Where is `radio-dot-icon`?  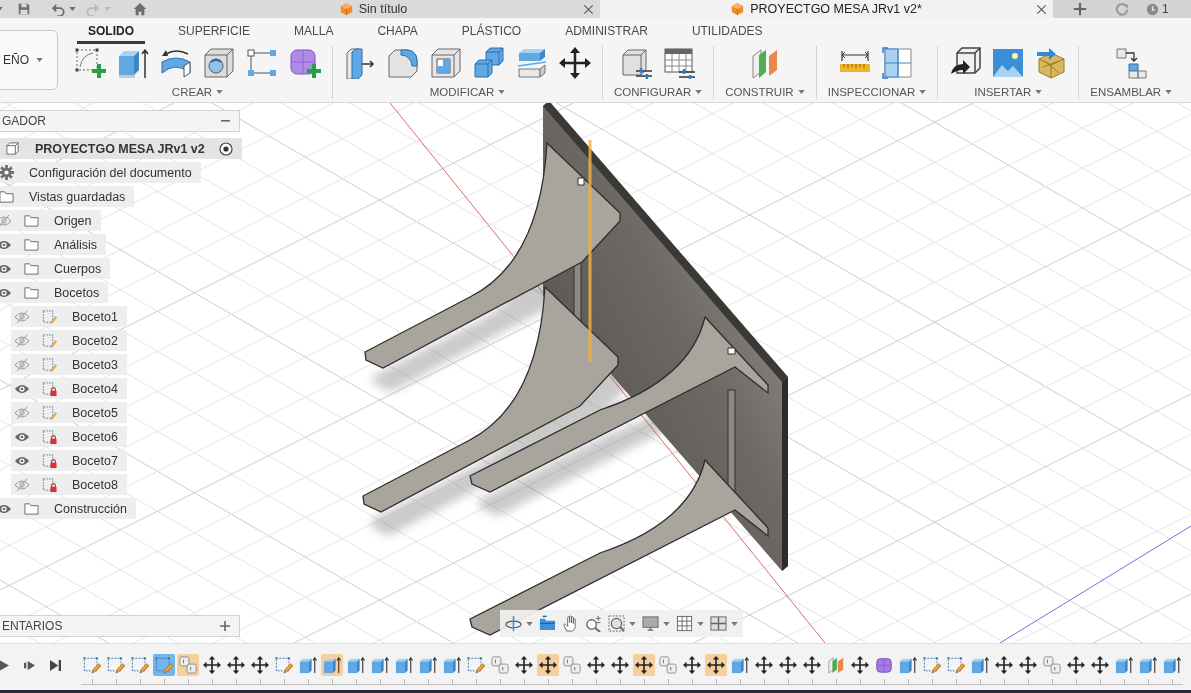 radio-dot-icon is located at coordinates (225, 148).